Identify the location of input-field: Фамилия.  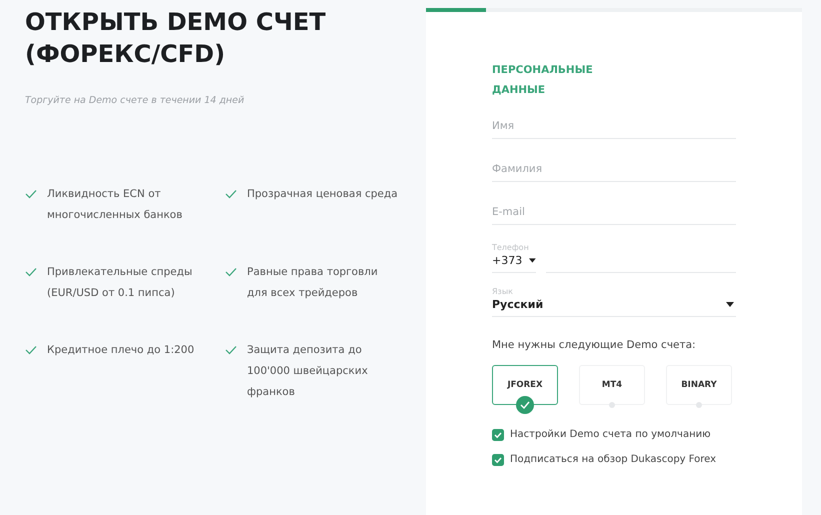
(614, 171).